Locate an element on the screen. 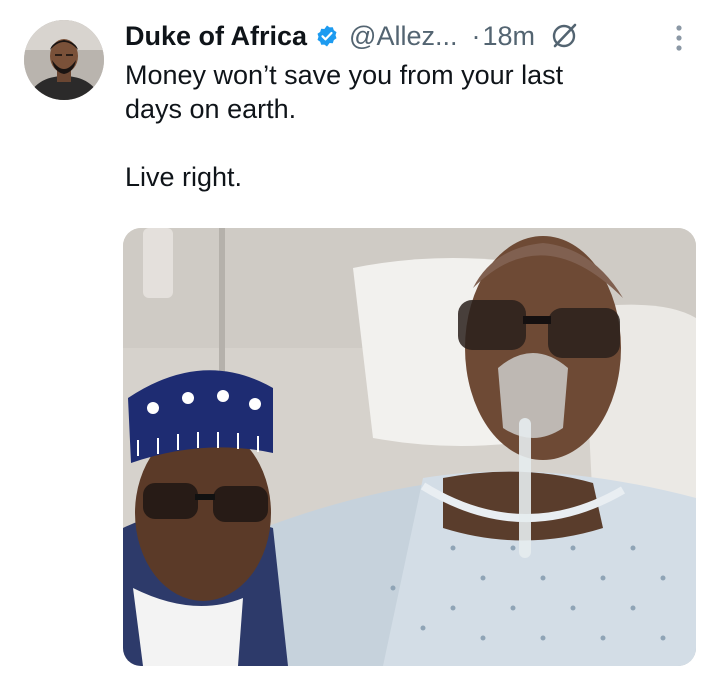  avatar-image is located at coordinates (64, 60).